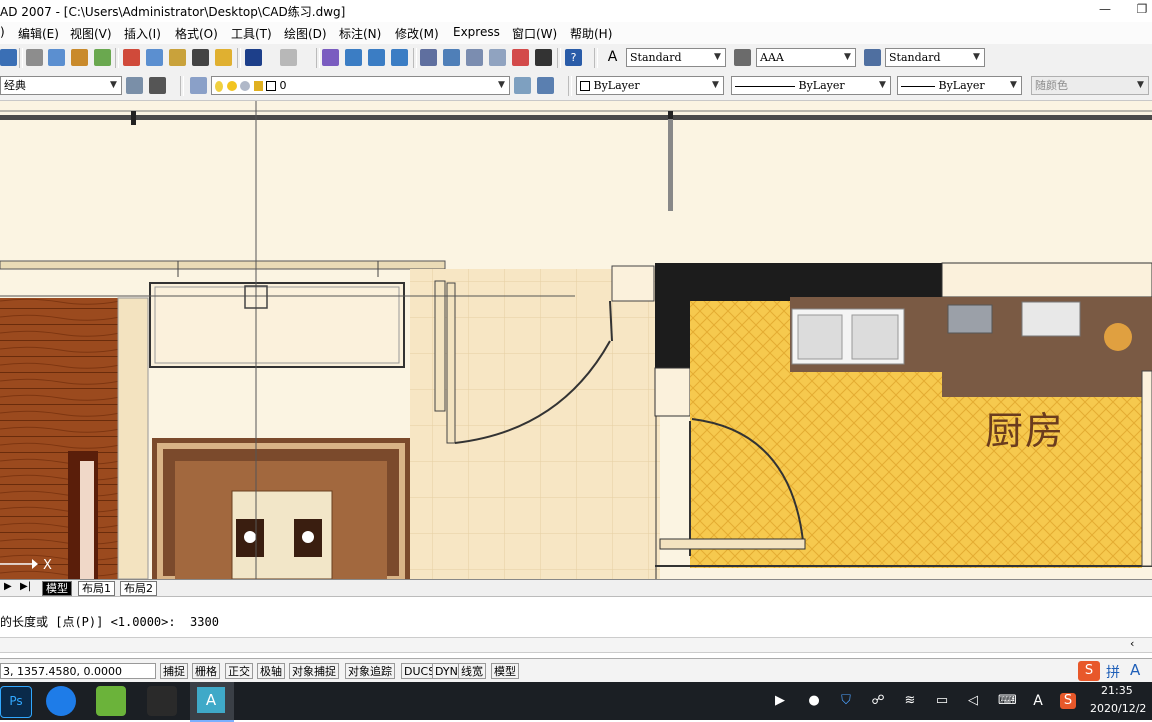 This screenshot has height=722, width=1152. I want to click on zoom-window-icon, so click(376, 57).